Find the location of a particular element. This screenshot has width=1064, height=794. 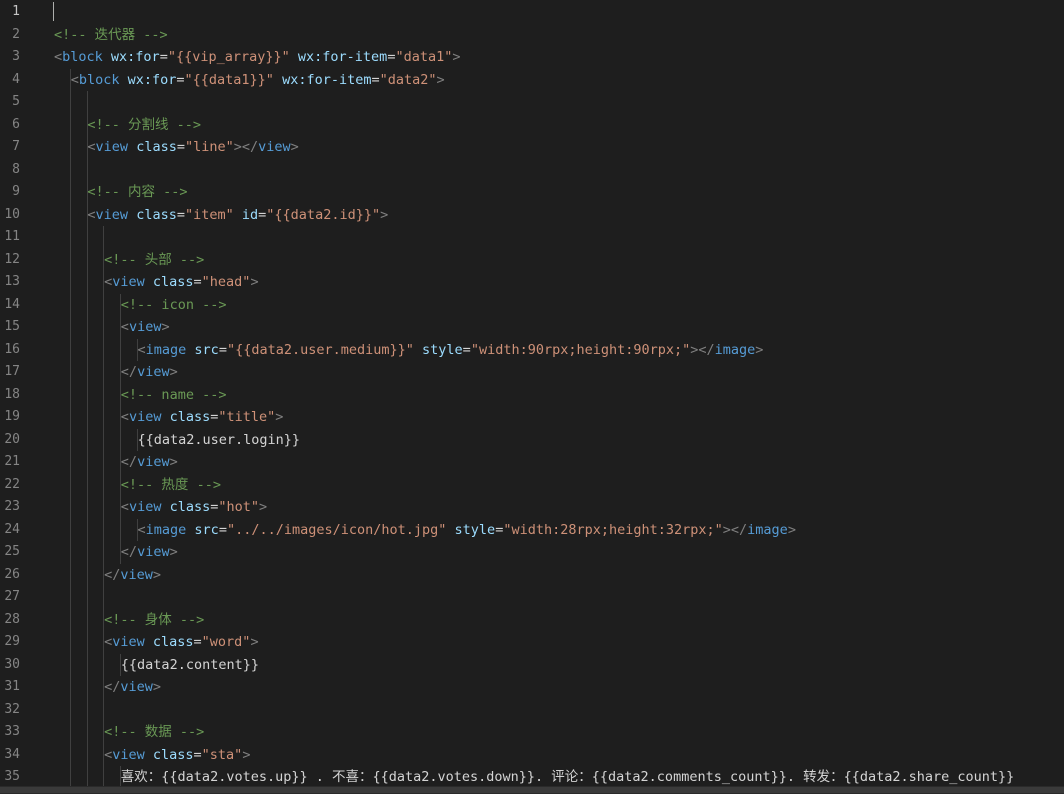

code-token: </ is located at coordinates (112, 574).